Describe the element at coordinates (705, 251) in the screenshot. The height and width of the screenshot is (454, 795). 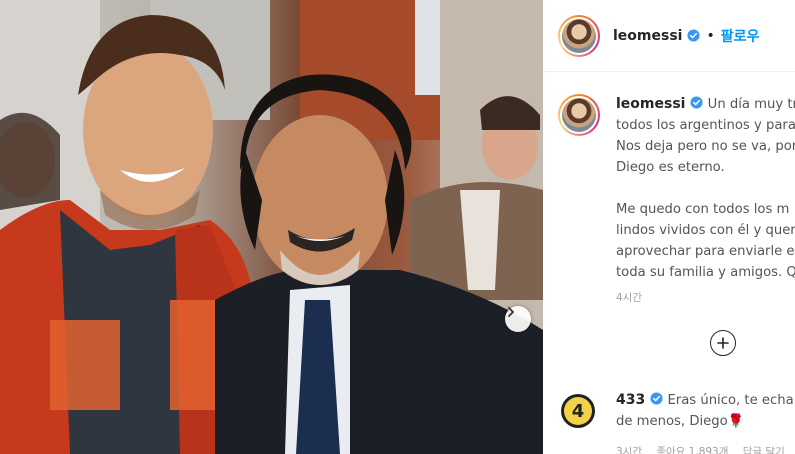
I see `caption-line: aprovechar para enviarle el` at that location.